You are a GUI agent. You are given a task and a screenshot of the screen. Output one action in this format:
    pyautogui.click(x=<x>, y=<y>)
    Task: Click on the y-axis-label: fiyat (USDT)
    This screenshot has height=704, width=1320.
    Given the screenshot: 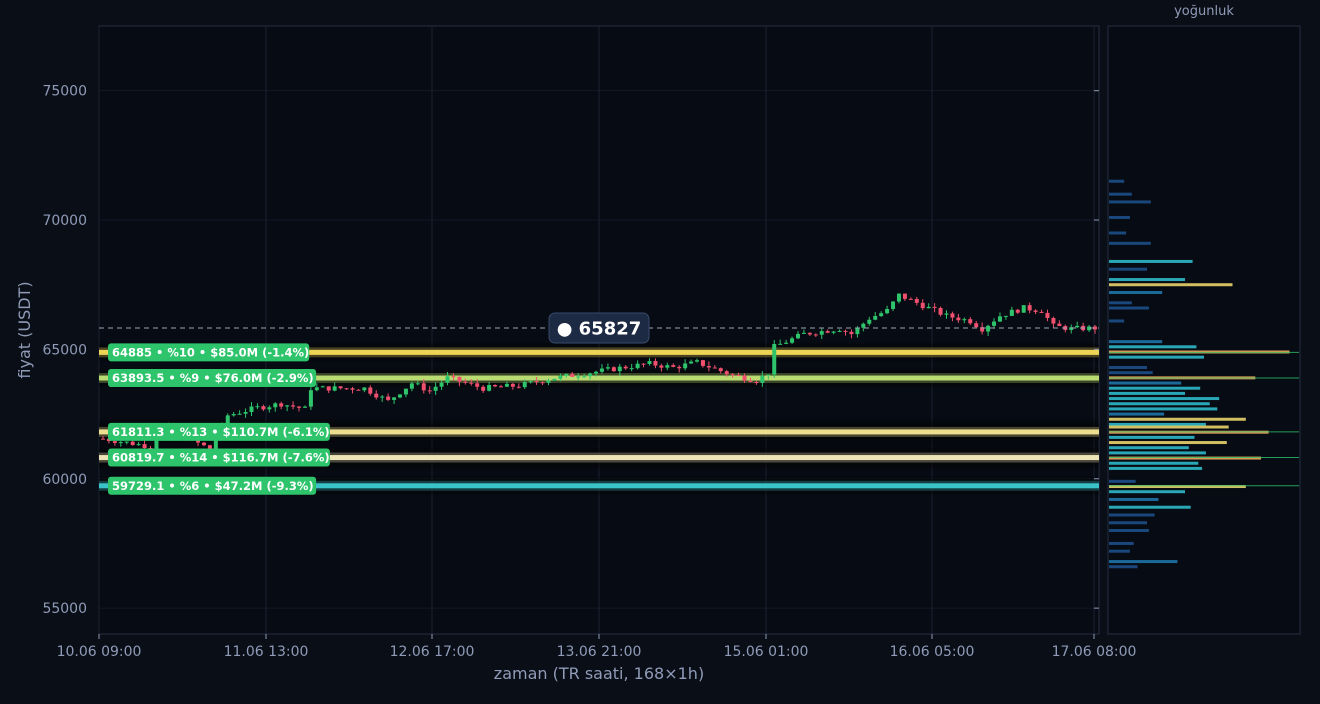 What is the action you would take?
    pyautogui.click(x=24, y=329)
    